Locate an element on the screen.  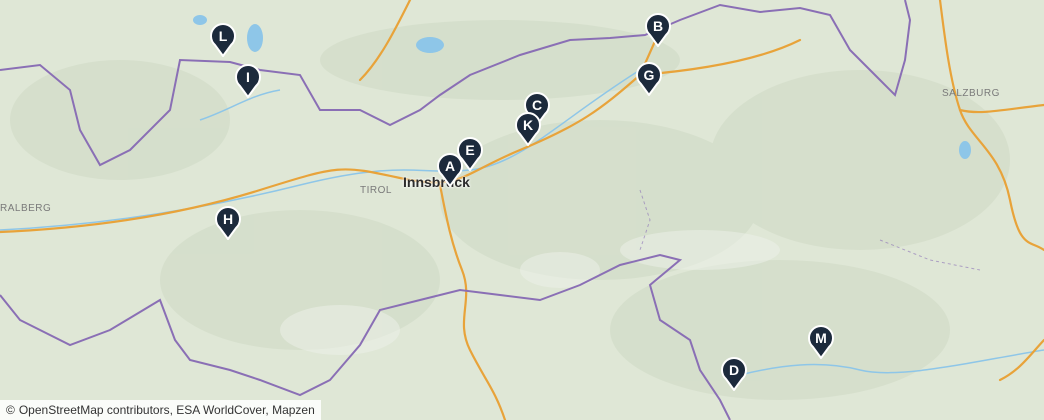
map-marker-d: D is located at coordinates (734, 374).